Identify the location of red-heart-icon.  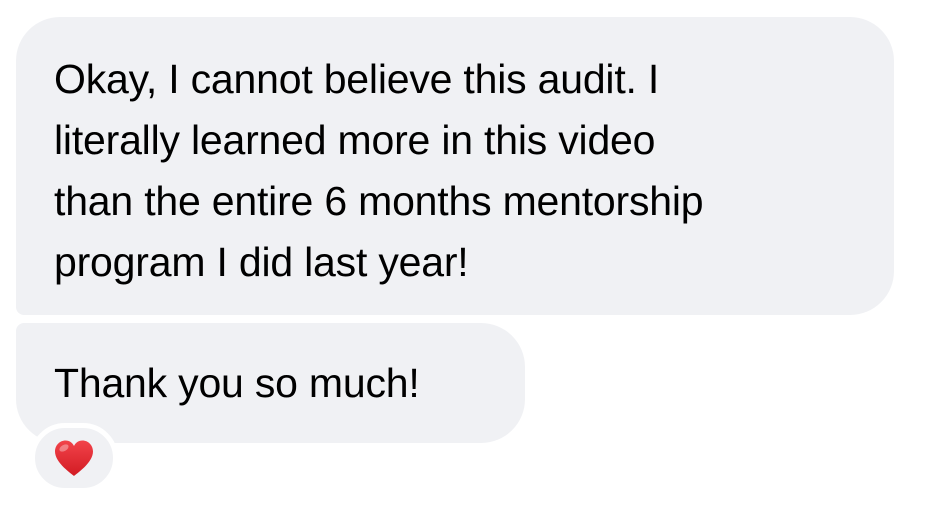
(74, 458).